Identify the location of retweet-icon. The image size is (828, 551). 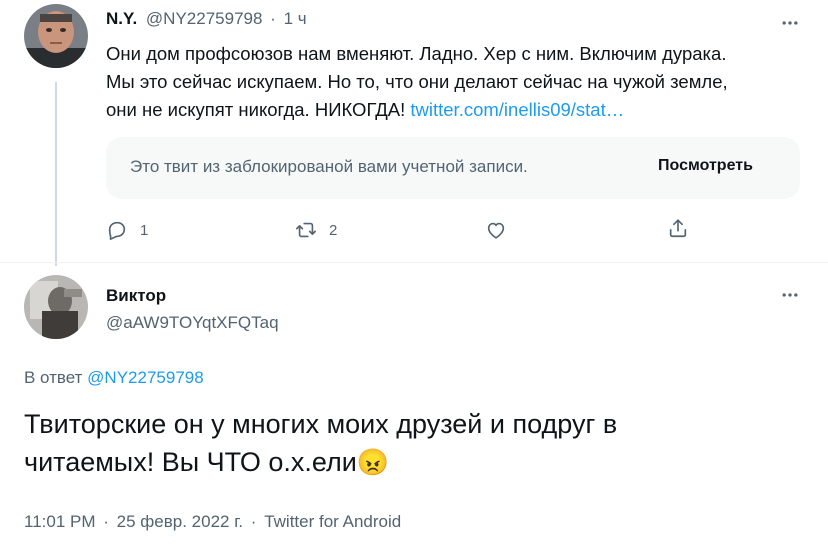
(306, 230).